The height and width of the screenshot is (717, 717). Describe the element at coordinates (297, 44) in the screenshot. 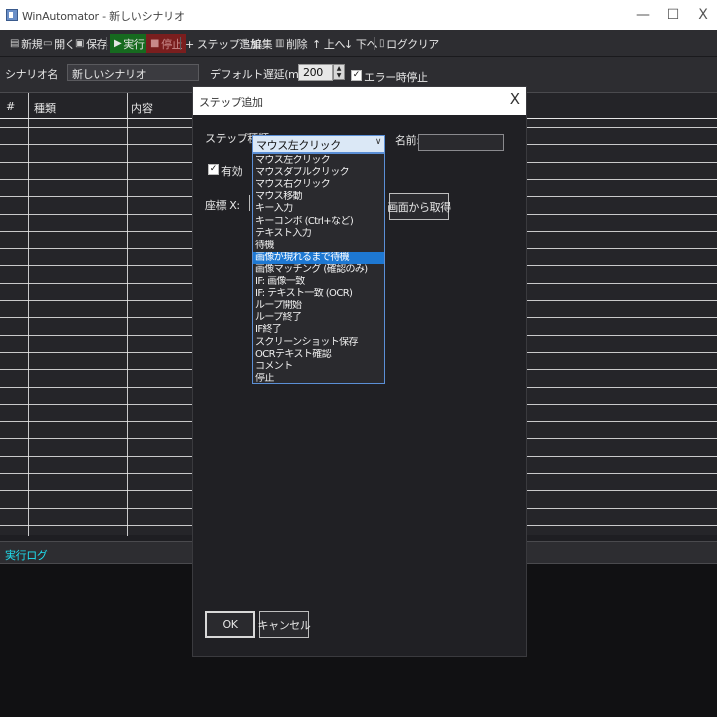

I see `delete-label: 削除` at that location.